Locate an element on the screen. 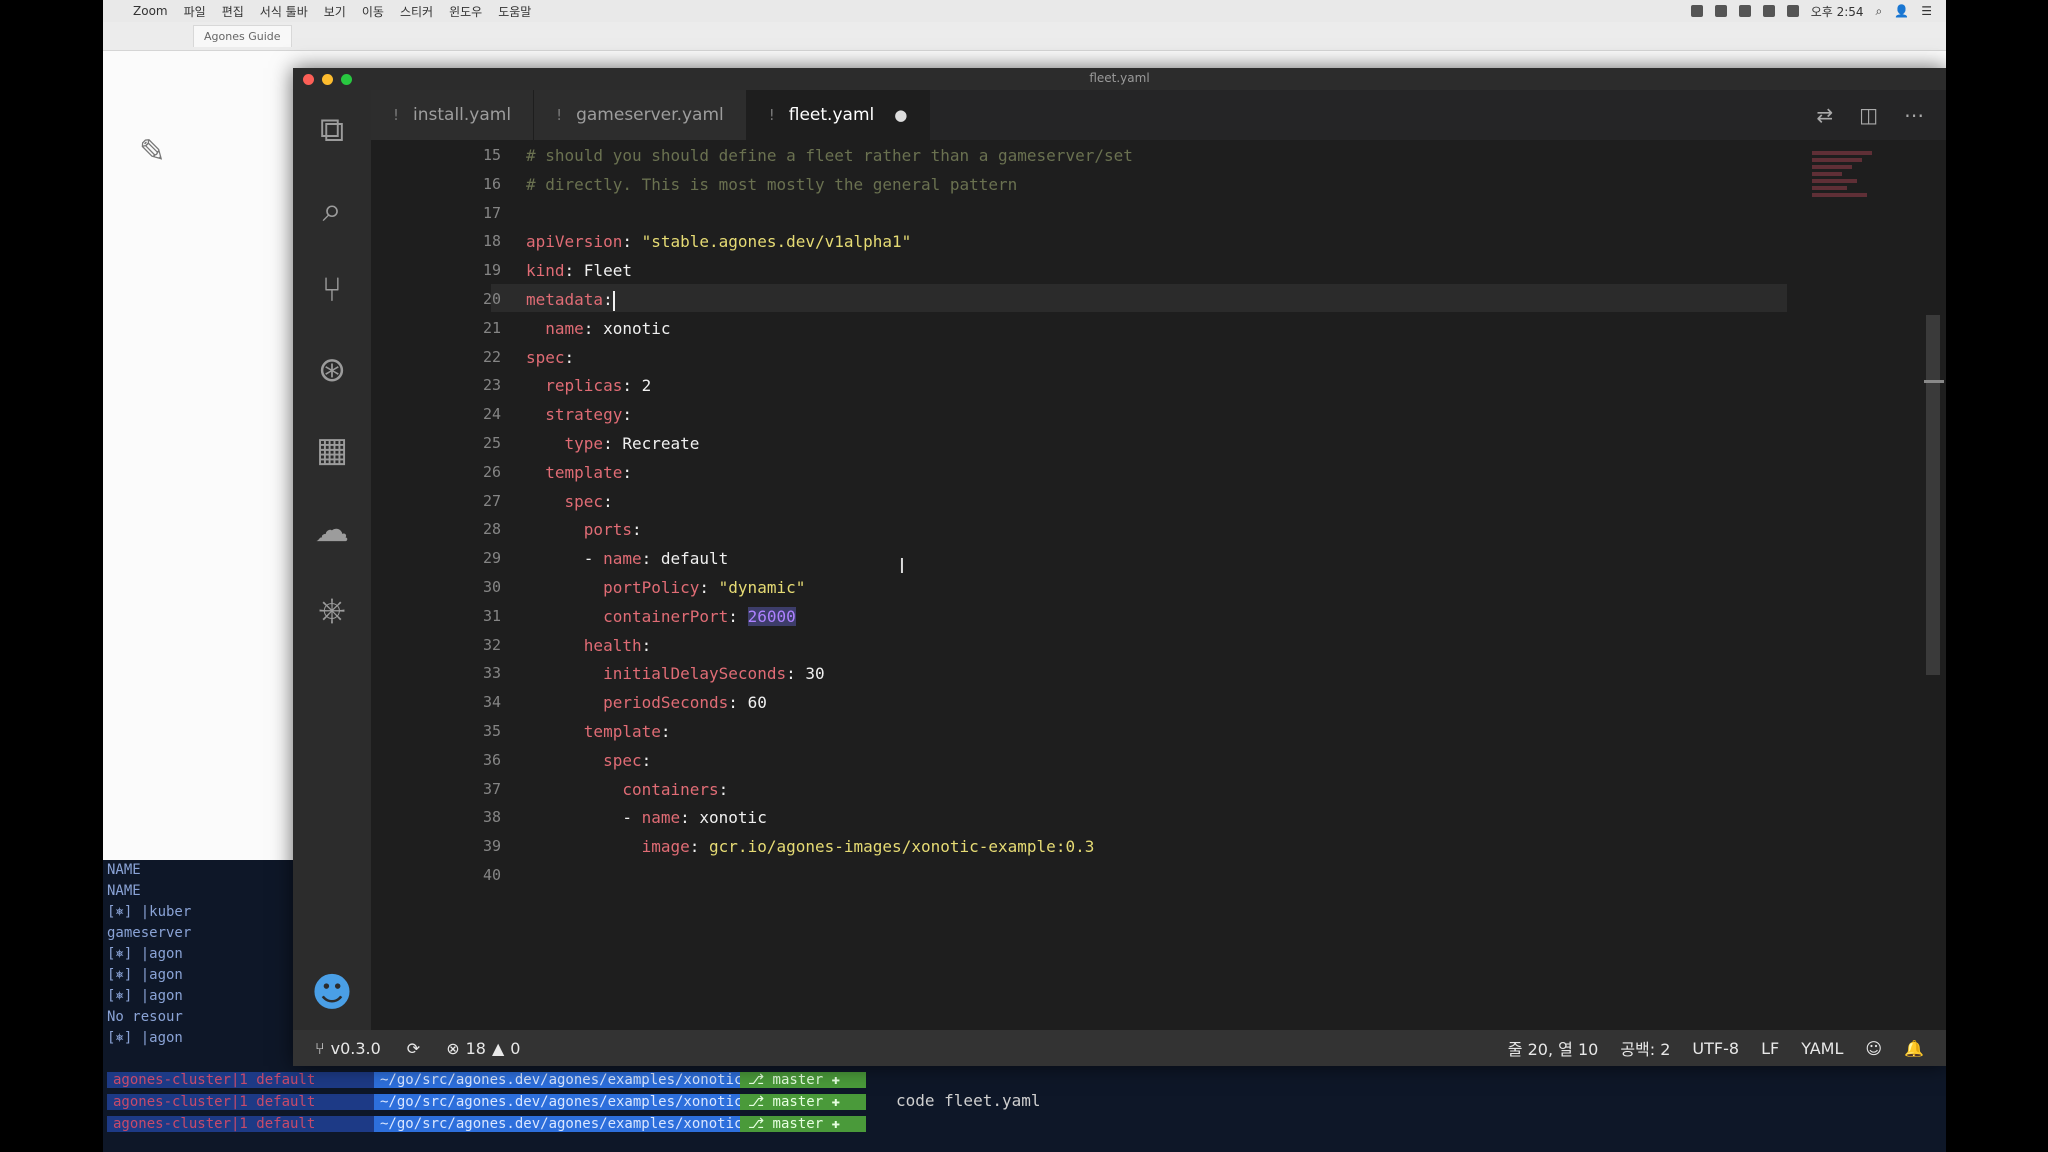 The image size is (2048, 1152). branch-icon: ⑂ is located at coordinates (320, 1048).